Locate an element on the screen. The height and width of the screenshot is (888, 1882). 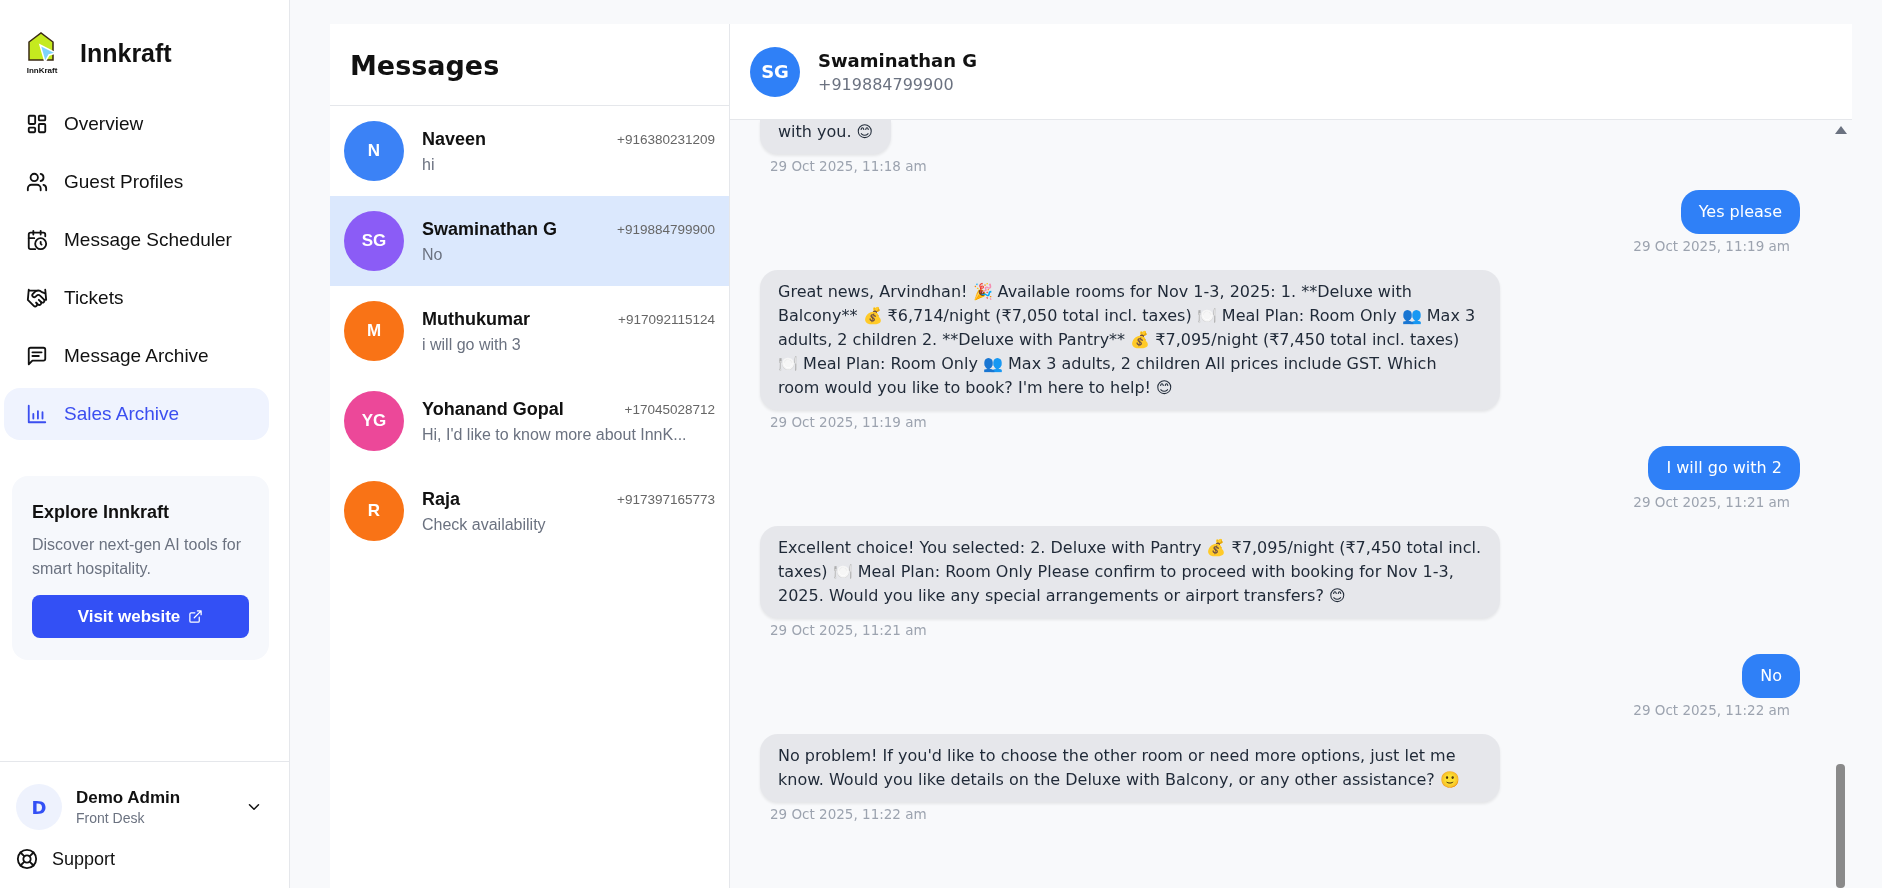
nav-item: Guest Profiles is located at coordinates (136, 182).